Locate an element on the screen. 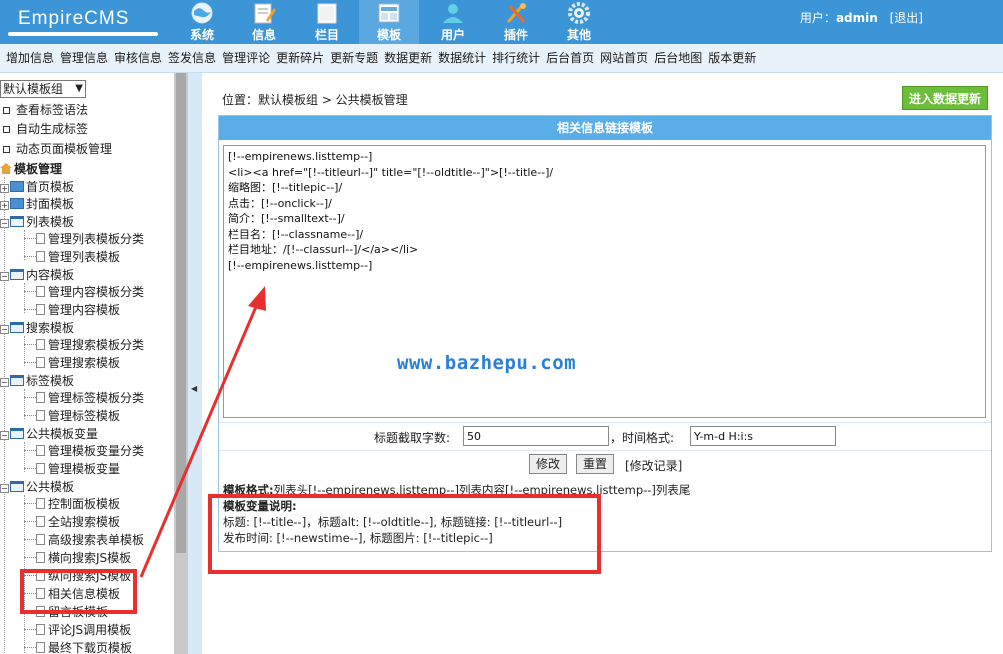  tree-item-var-class: 管理模板变量分类 is located at coordinates (84, 451).